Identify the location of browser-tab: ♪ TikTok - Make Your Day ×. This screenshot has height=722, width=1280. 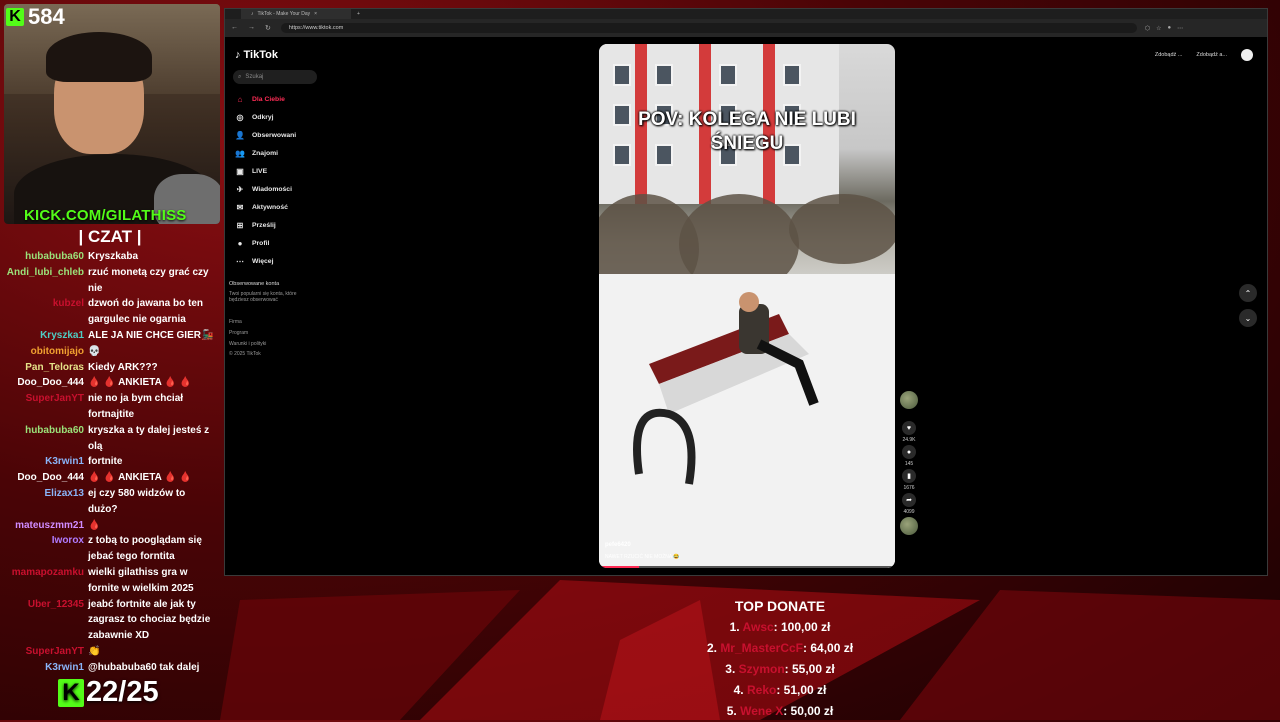
(296, 14).